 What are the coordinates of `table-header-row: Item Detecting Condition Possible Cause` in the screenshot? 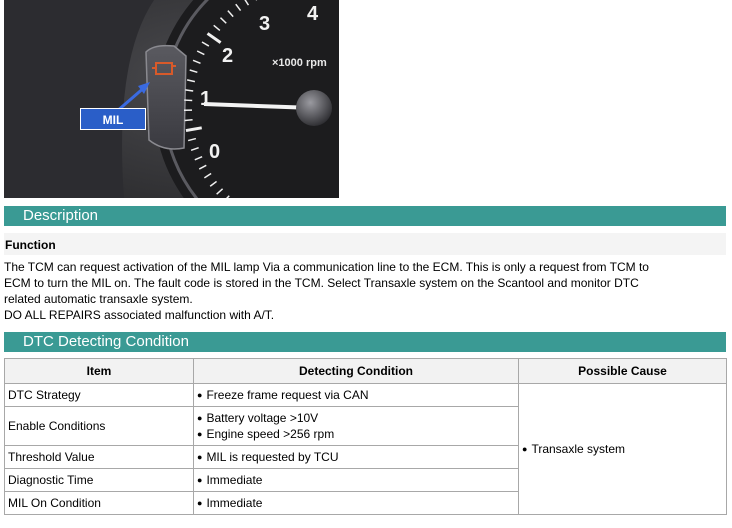 It's located at (365, 371).